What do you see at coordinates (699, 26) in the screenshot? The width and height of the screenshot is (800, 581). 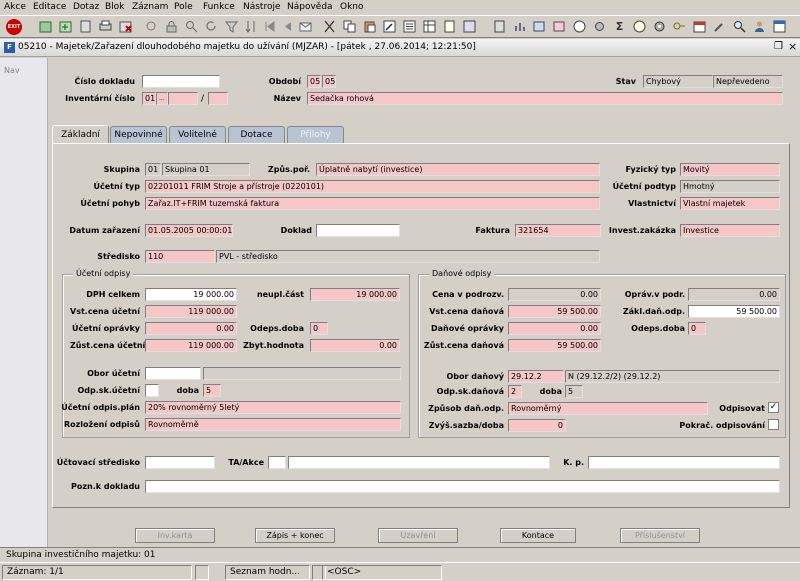 I see `calendar-icon` at bounding box center [699, 26].